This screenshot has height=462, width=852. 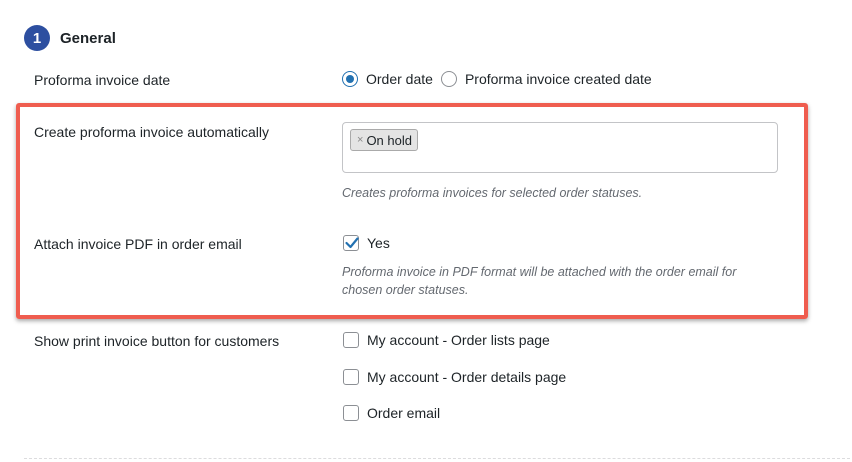 I want to click on print-button-label: Show print invoice button for customers, so click(x=157, y=341).